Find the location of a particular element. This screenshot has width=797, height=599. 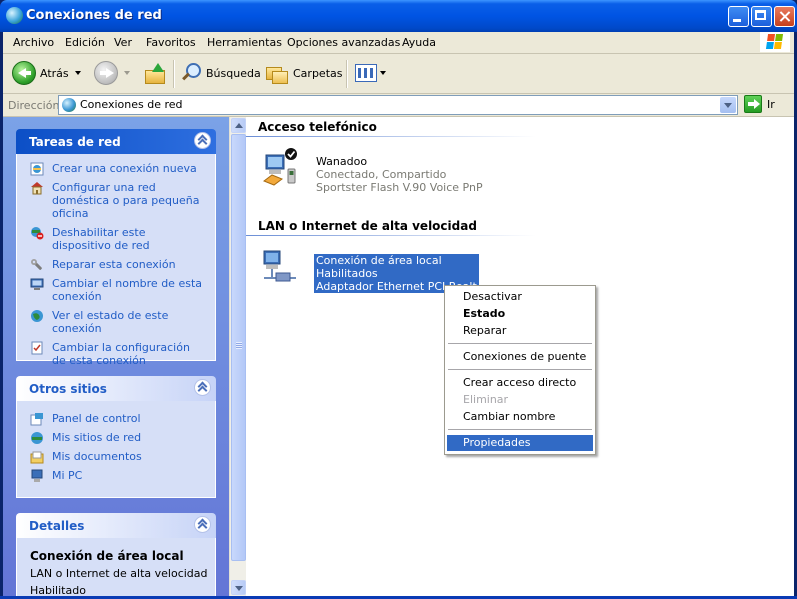

windows-logo is located at coordinates (775, 42).